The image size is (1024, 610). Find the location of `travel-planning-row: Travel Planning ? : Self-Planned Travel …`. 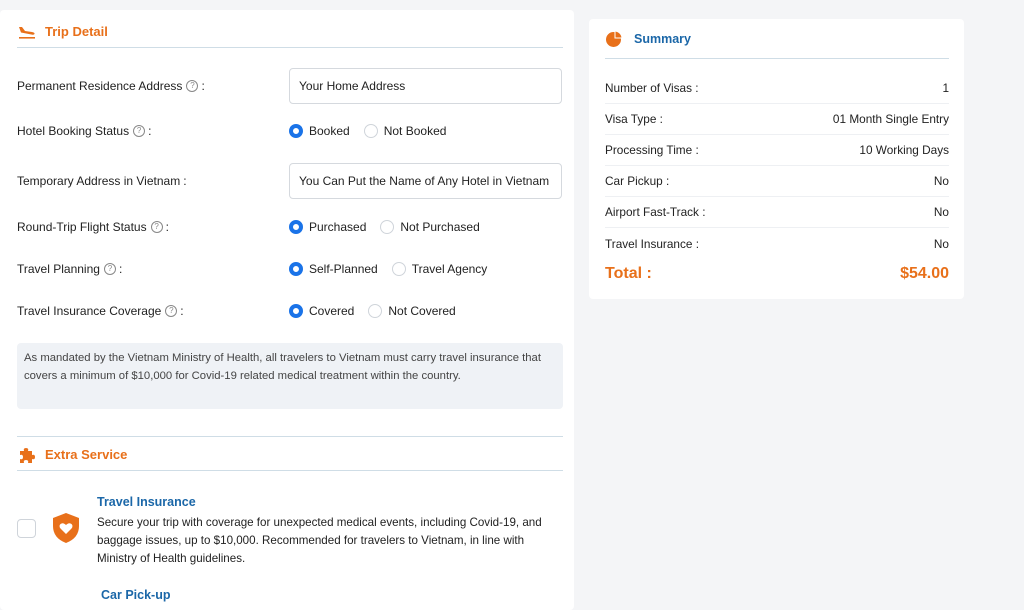

travel-planning-row: Travel Planning ? : Self-Planned Travel … is located at coordinates (290, 269).